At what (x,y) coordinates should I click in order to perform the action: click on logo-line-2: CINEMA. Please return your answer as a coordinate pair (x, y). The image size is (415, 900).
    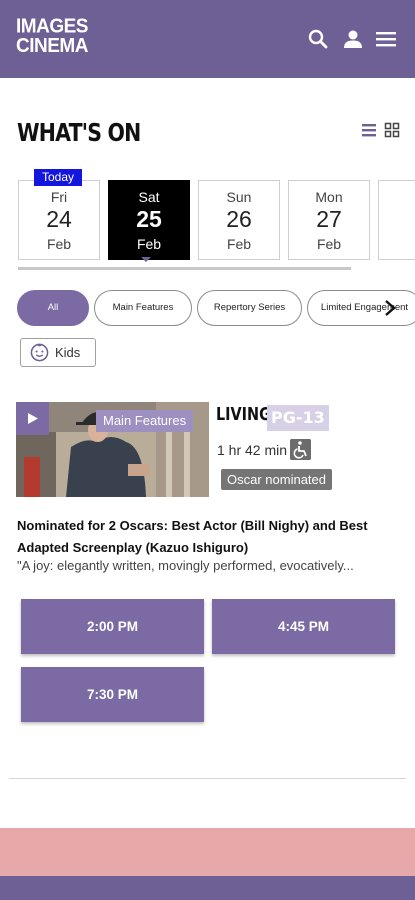
    Looking at the image, I should click on (52, 46).